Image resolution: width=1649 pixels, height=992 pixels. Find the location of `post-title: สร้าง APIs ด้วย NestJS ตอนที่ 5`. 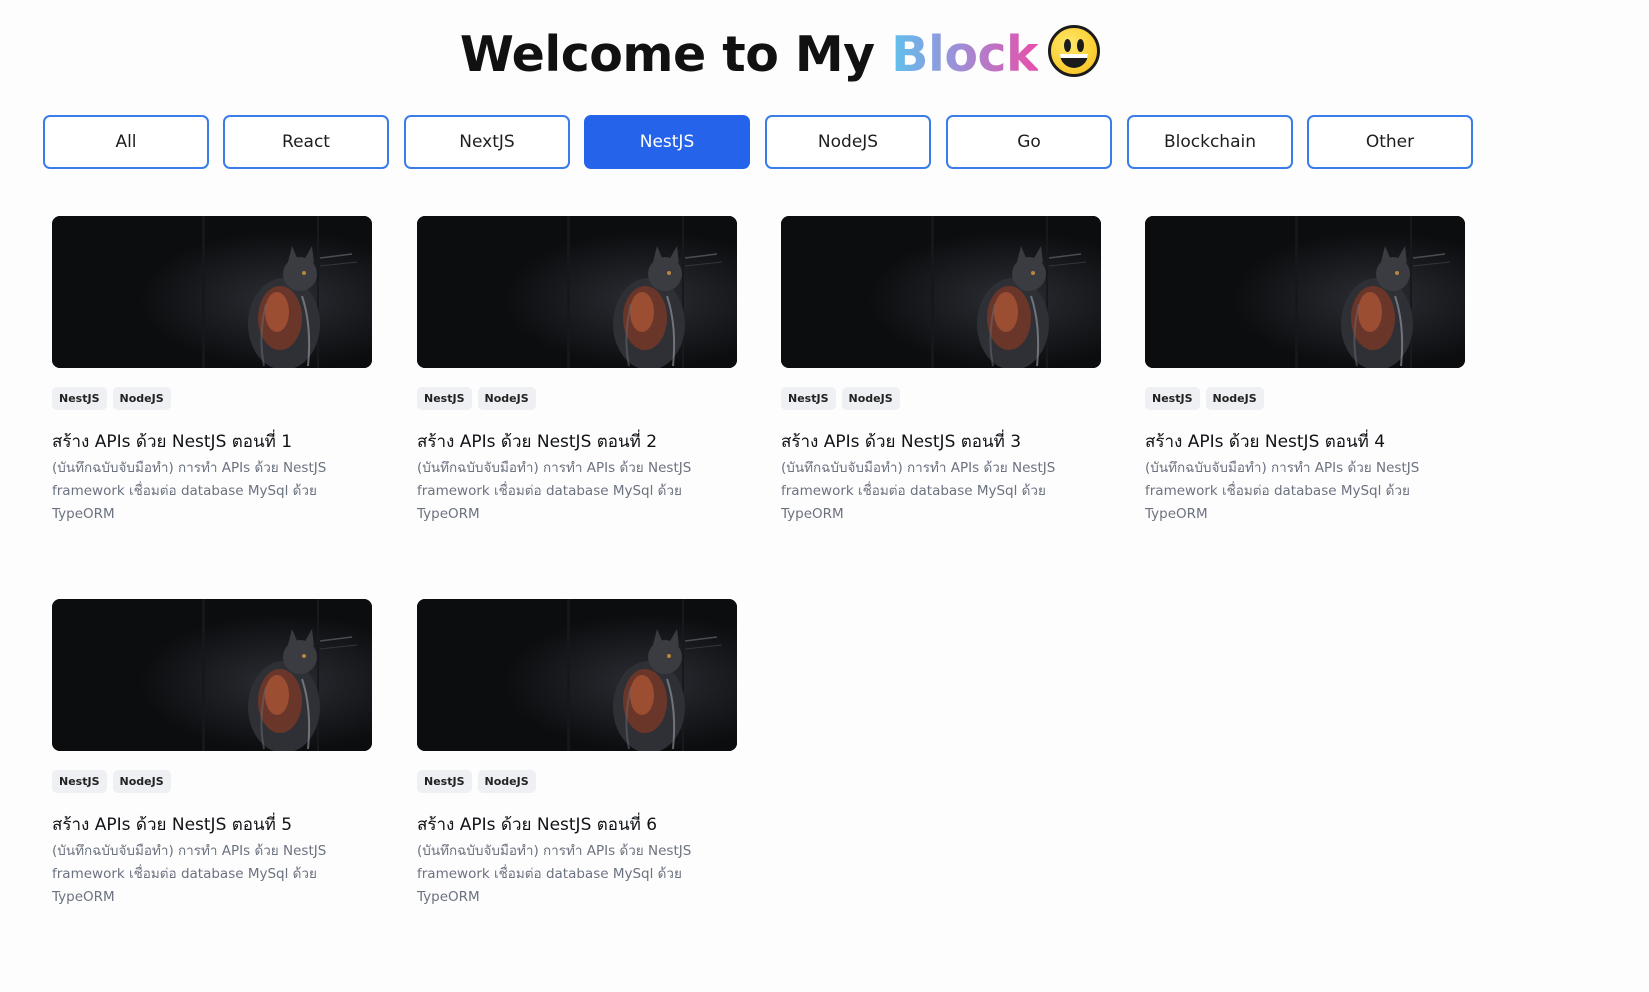

post-title: สร้าง APIs ด้วย NestJS ตอนที่ 5 is located at coordinates (212, 825).